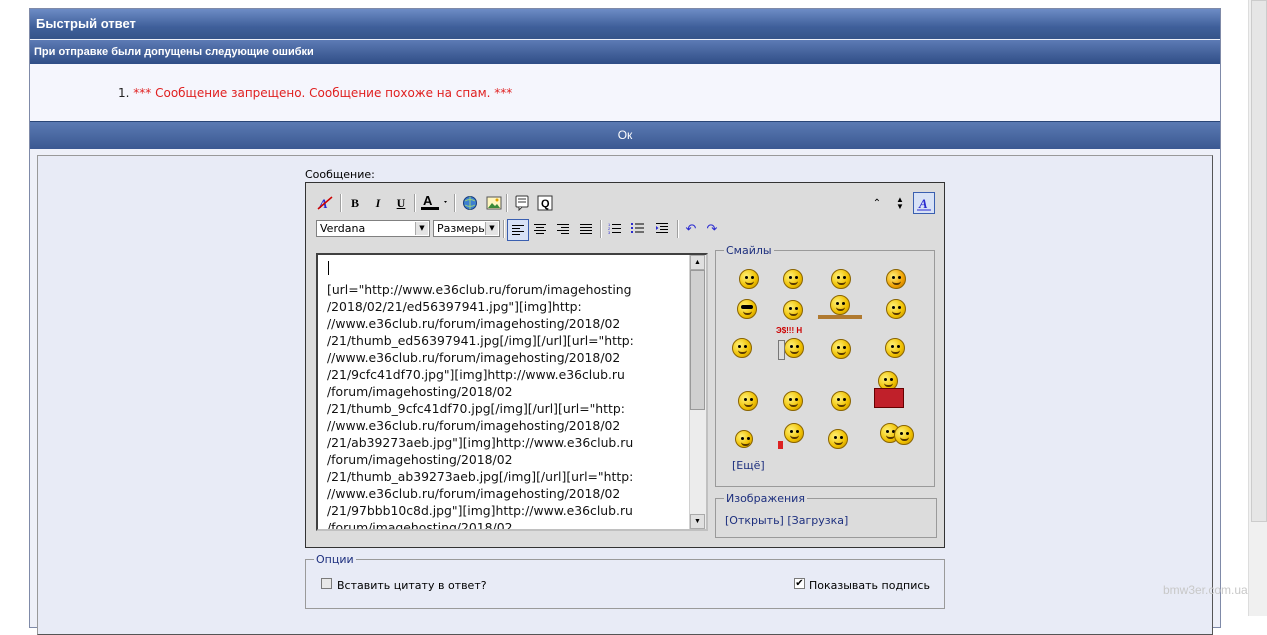 This screenshot has width=1267, height=635. I want to click on underline-icon: U, so click(401, 203).